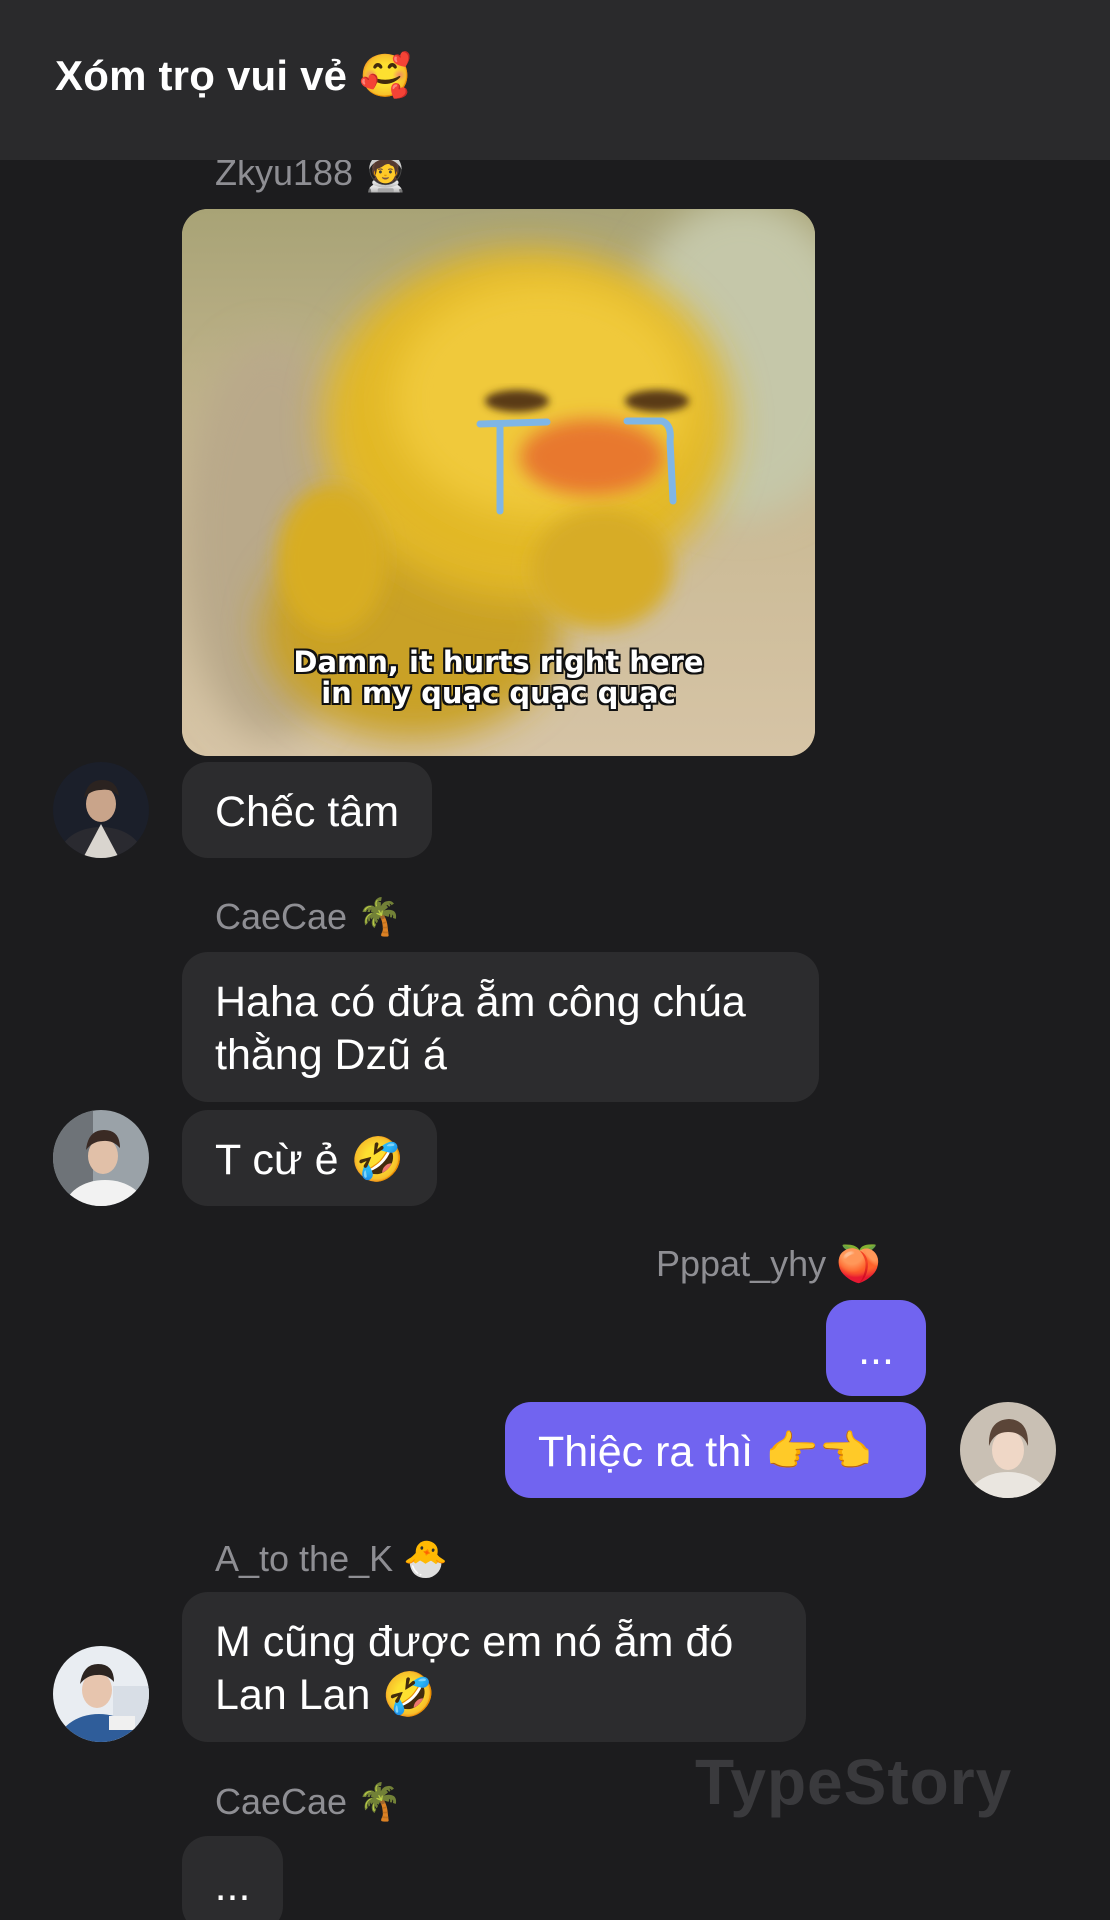 The height and width of the screenshot is (1920, 1110). Describe the element at coordinates (233, 75) in the screenshot. I see `chat-title: Xóm trọ vui vẻ 🥰` at that location.